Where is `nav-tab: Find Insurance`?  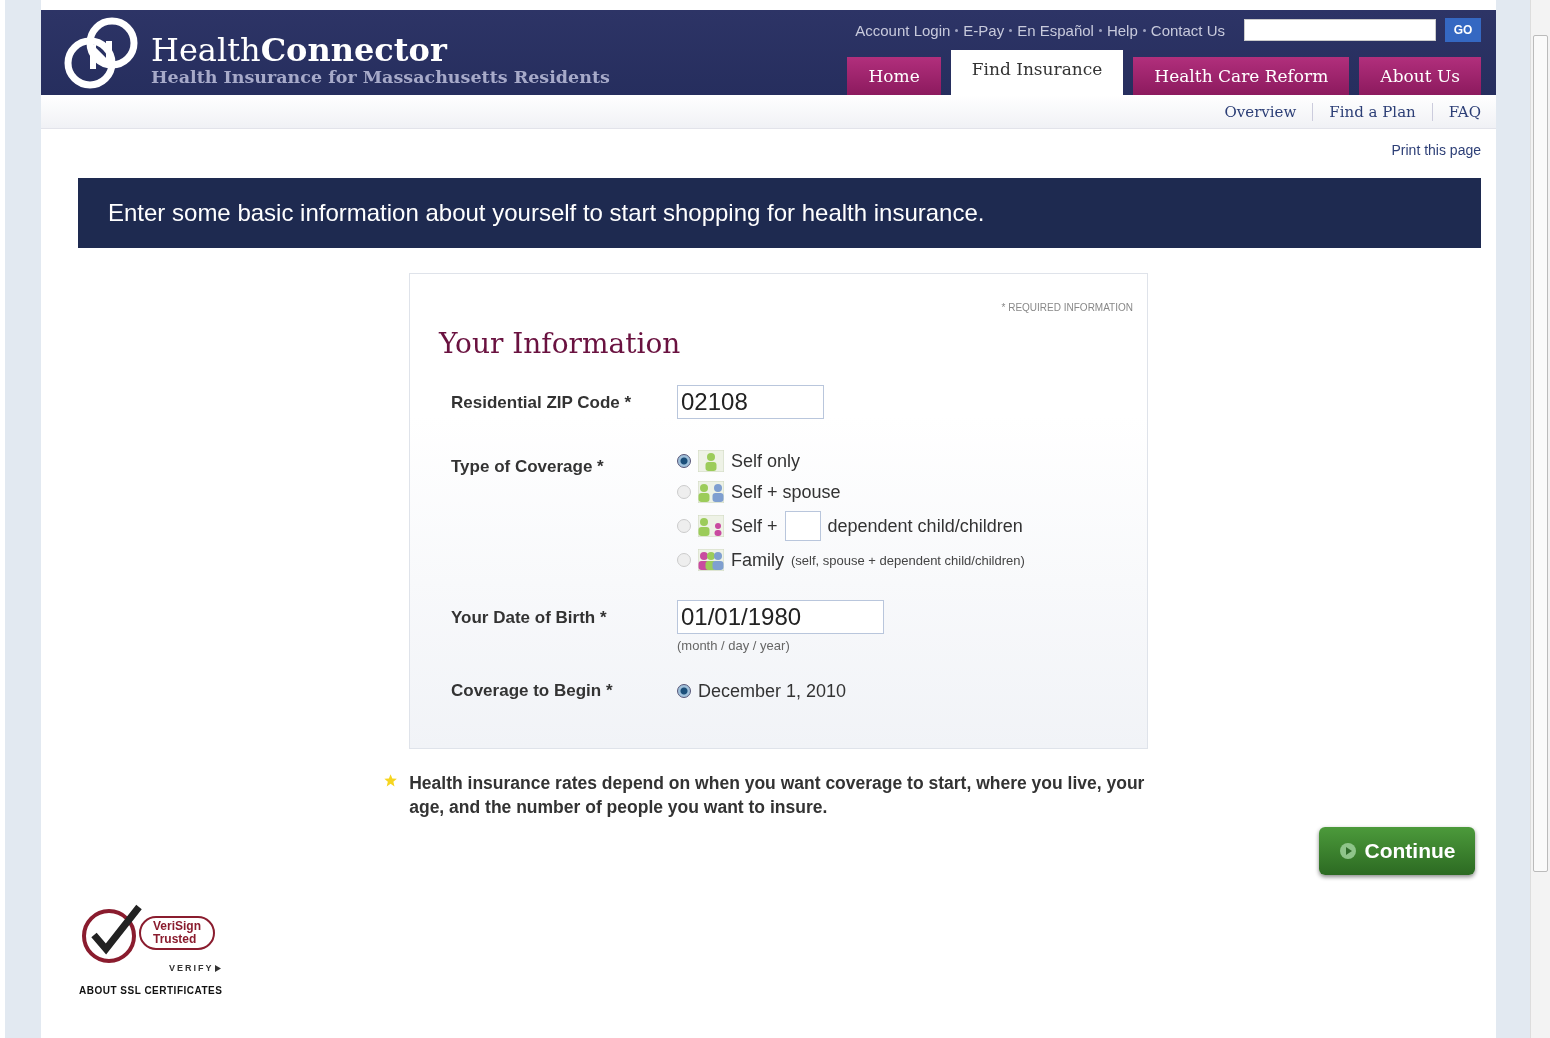 nav-tab: Find Insurance is located at coordinates (1037, 72).